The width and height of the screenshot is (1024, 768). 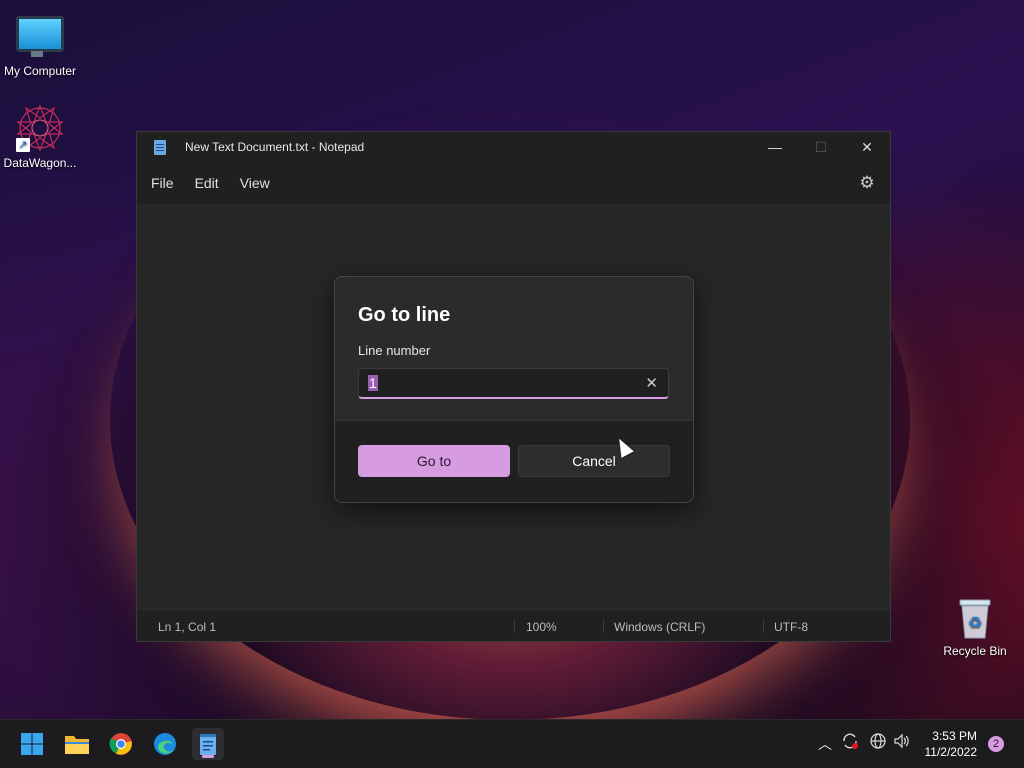 I want to click on cancel-button: Cancel, so click(x=594, y=461).